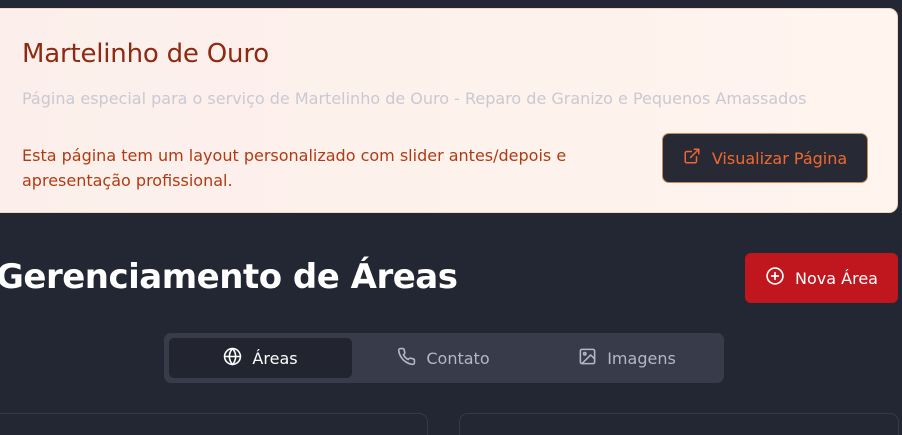 Image resolution: width=902 pixels, height=435 pixels. I want to click on phone-icon, so click(406, 358).